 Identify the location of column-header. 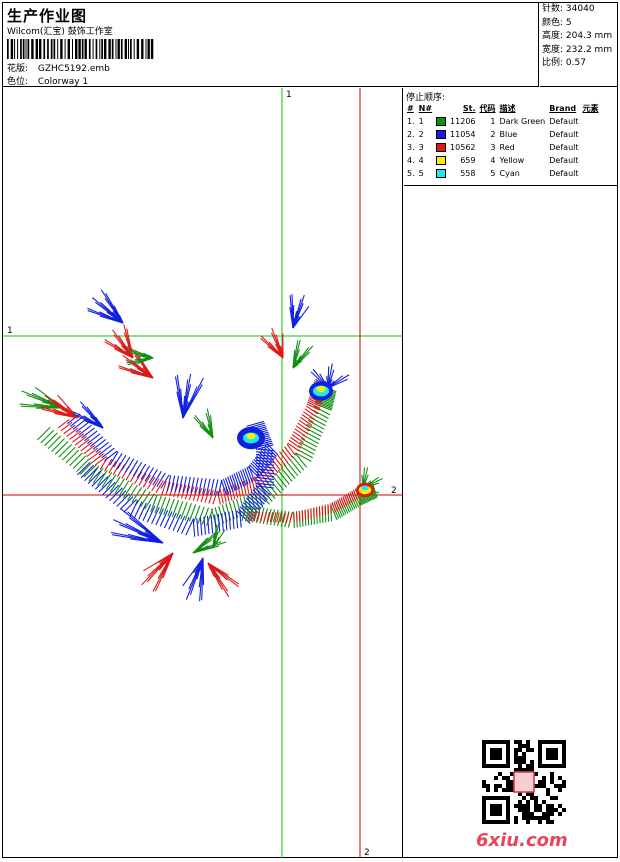
(441, 108).